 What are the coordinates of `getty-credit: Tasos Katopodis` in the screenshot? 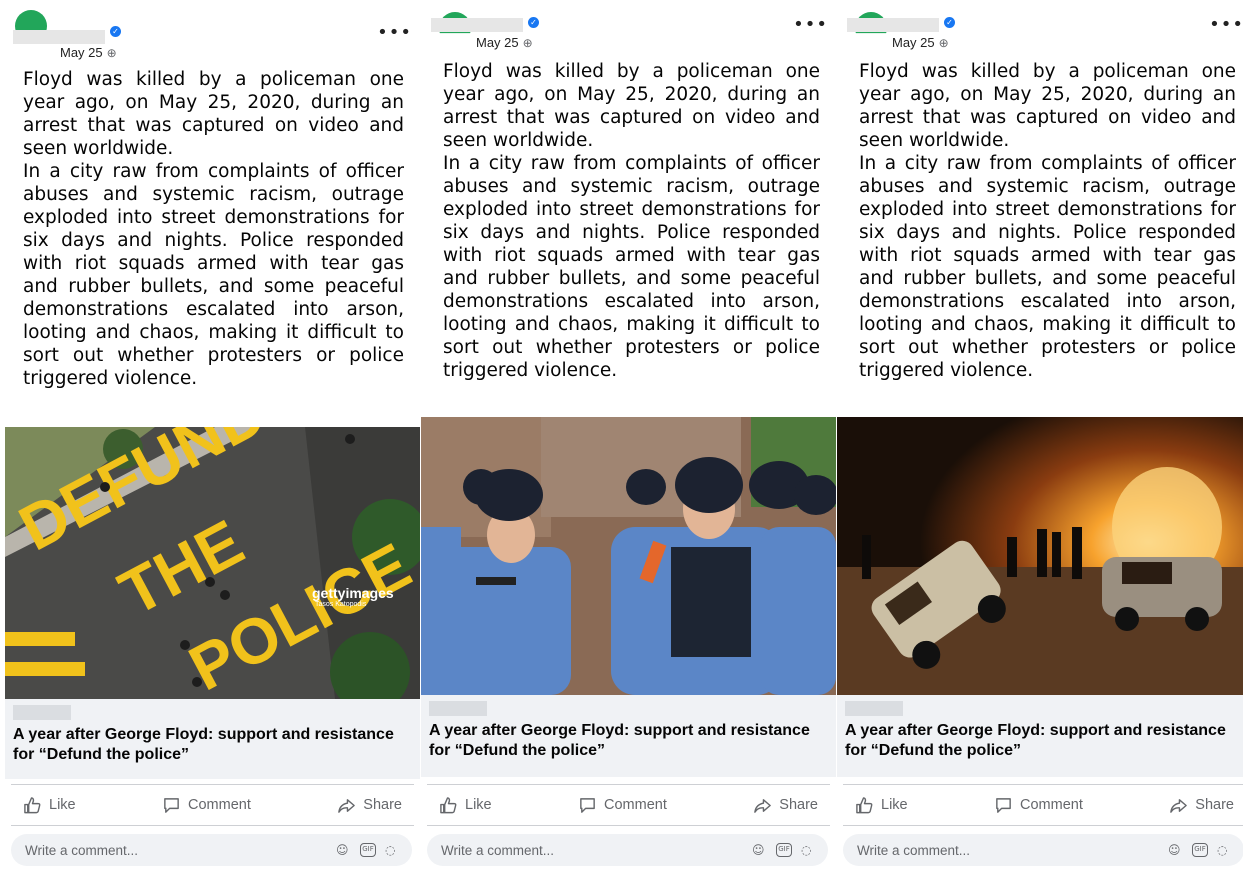 It's located at (341, 604).